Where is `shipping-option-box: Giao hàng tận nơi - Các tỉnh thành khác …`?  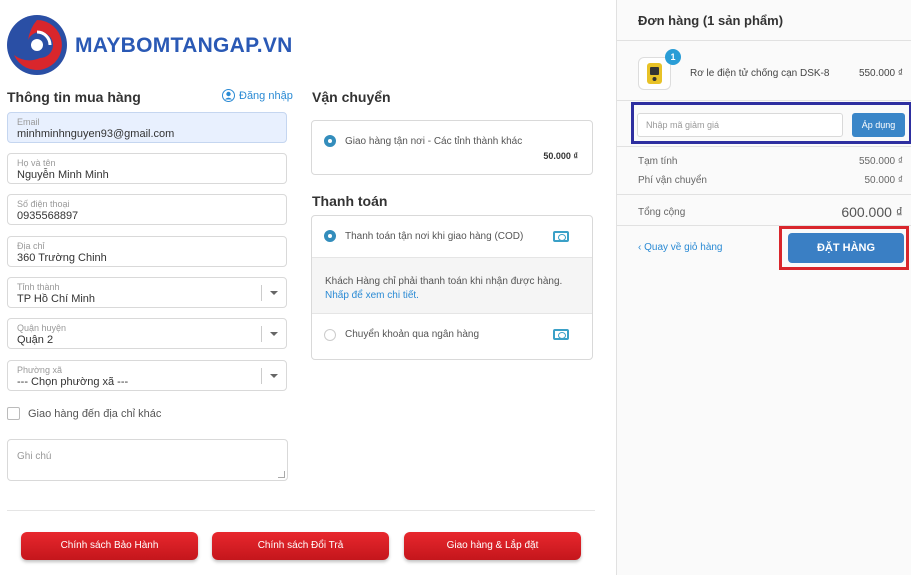 shipping-option-box: Giao hàng tận nơi - Các tỉnh thành khác … is located at coordinates (452, 147).